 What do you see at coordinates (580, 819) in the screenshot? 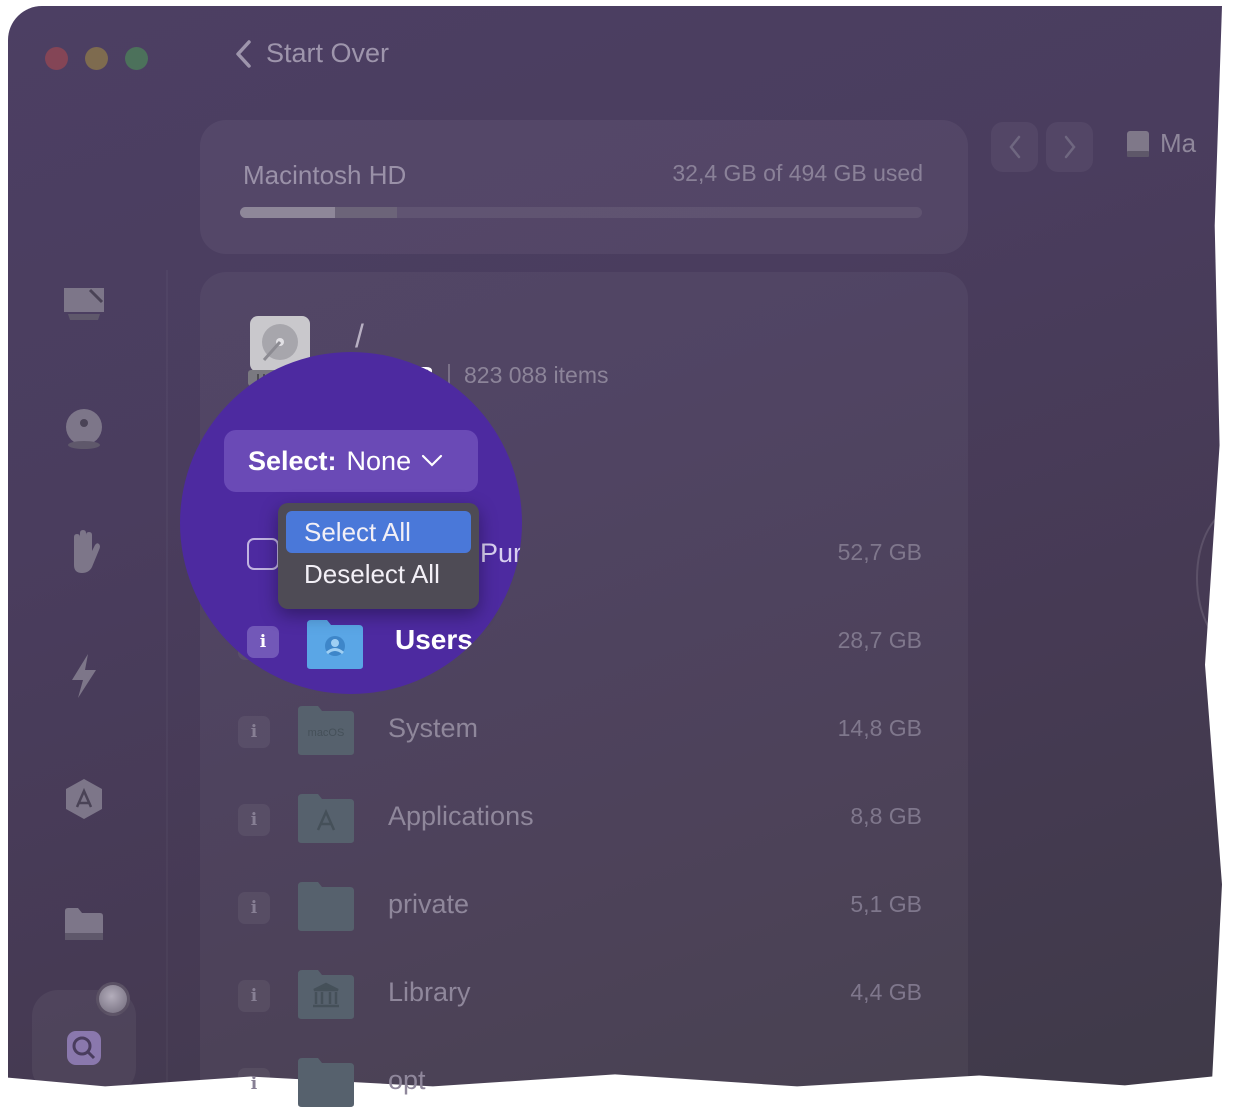
I see `list-row-applications: i Applications 8,8 GB` at bounding box center [580, 819].